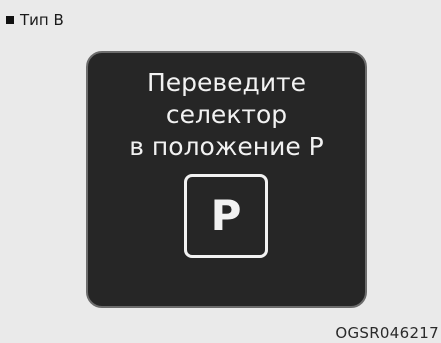  Describe the element at coordinates (387, 333) in the screenshot. I see `image-code: OGSR046217` at that location.